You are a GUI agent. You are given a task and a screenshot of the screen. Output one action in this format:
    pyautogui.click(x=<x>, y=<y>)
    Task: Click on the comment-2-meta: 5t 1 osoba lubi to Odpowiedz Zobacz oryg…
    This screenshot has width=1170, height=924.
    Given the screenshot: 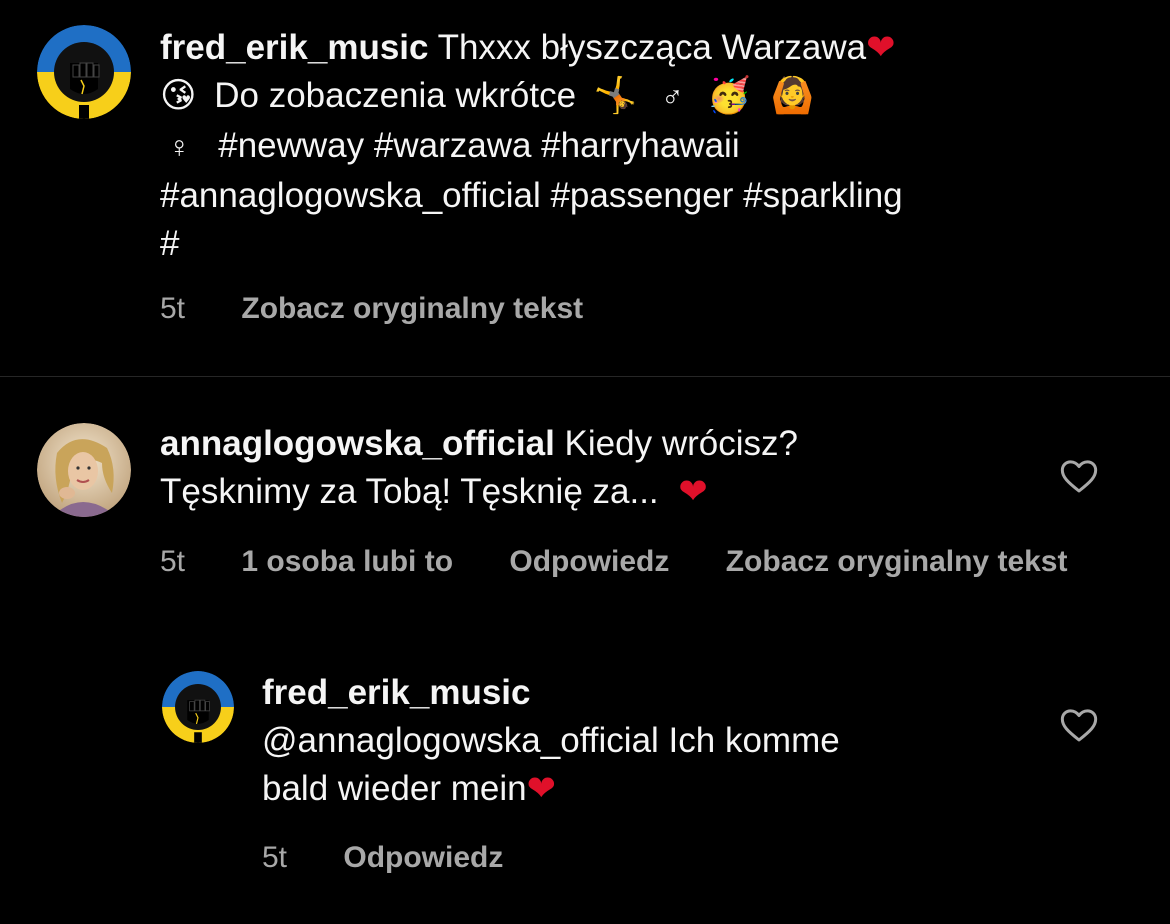 What is the action you would take?
    pyautogui.click(x=613, y=562)
    